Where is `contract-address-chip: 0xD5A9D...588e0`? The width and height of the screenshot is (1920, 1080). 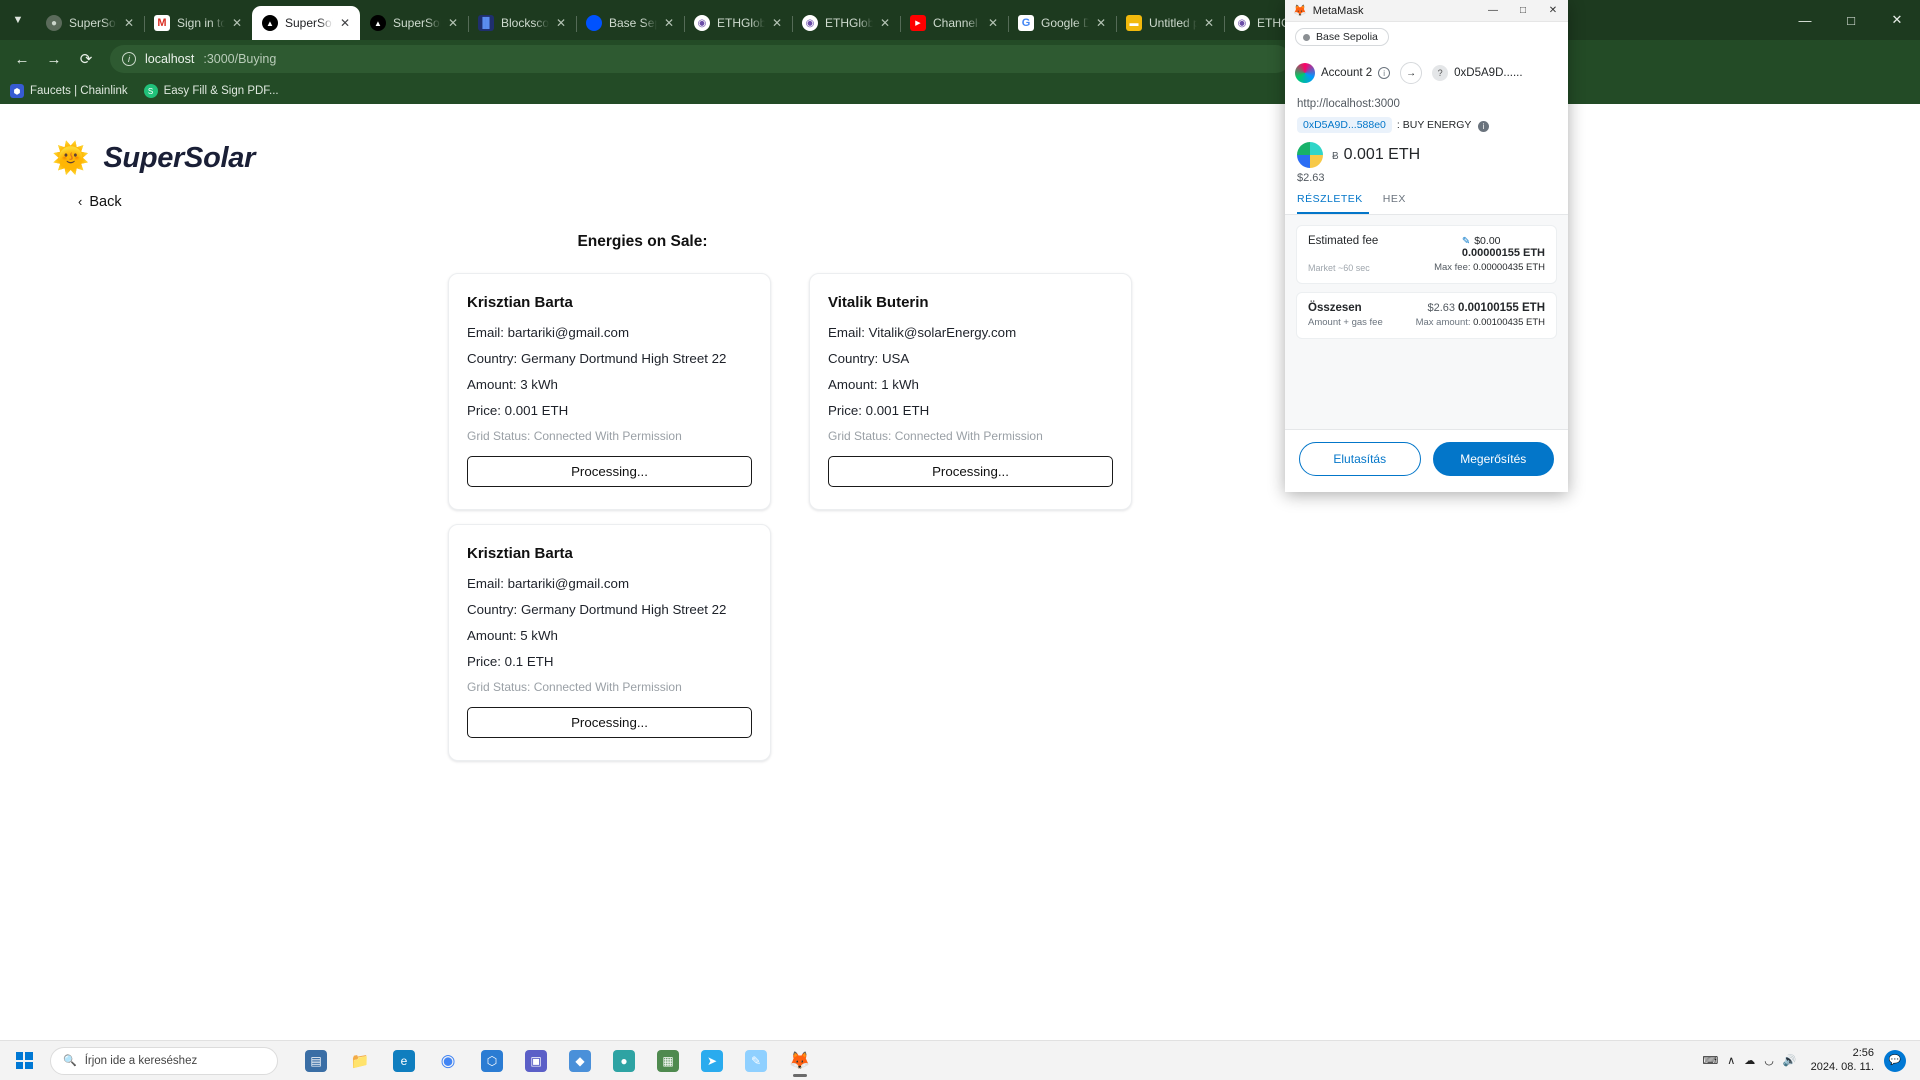 contract-address-chip: 0xD5A9D...588e0 is located at coordinates (1344, 125).